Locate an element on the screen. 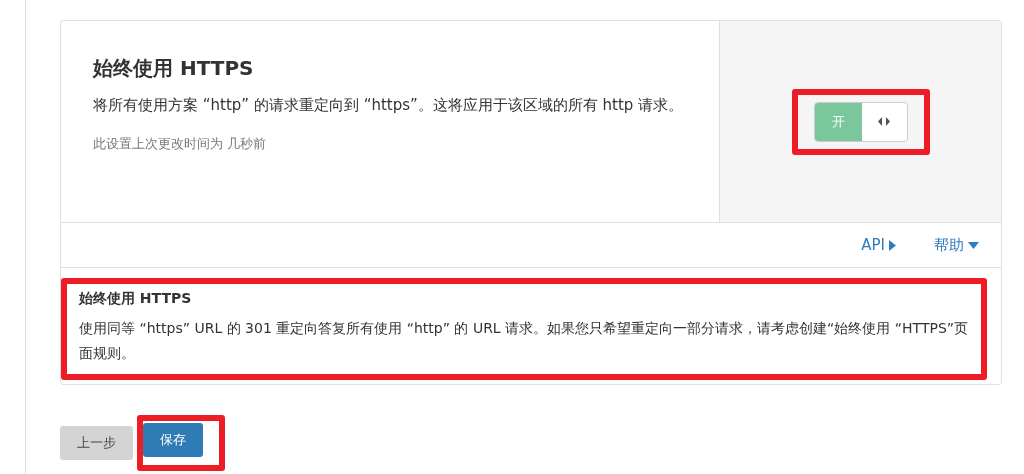 The image size is (1024, 474). dropdown-link: API is located at coordinates (878, 245).